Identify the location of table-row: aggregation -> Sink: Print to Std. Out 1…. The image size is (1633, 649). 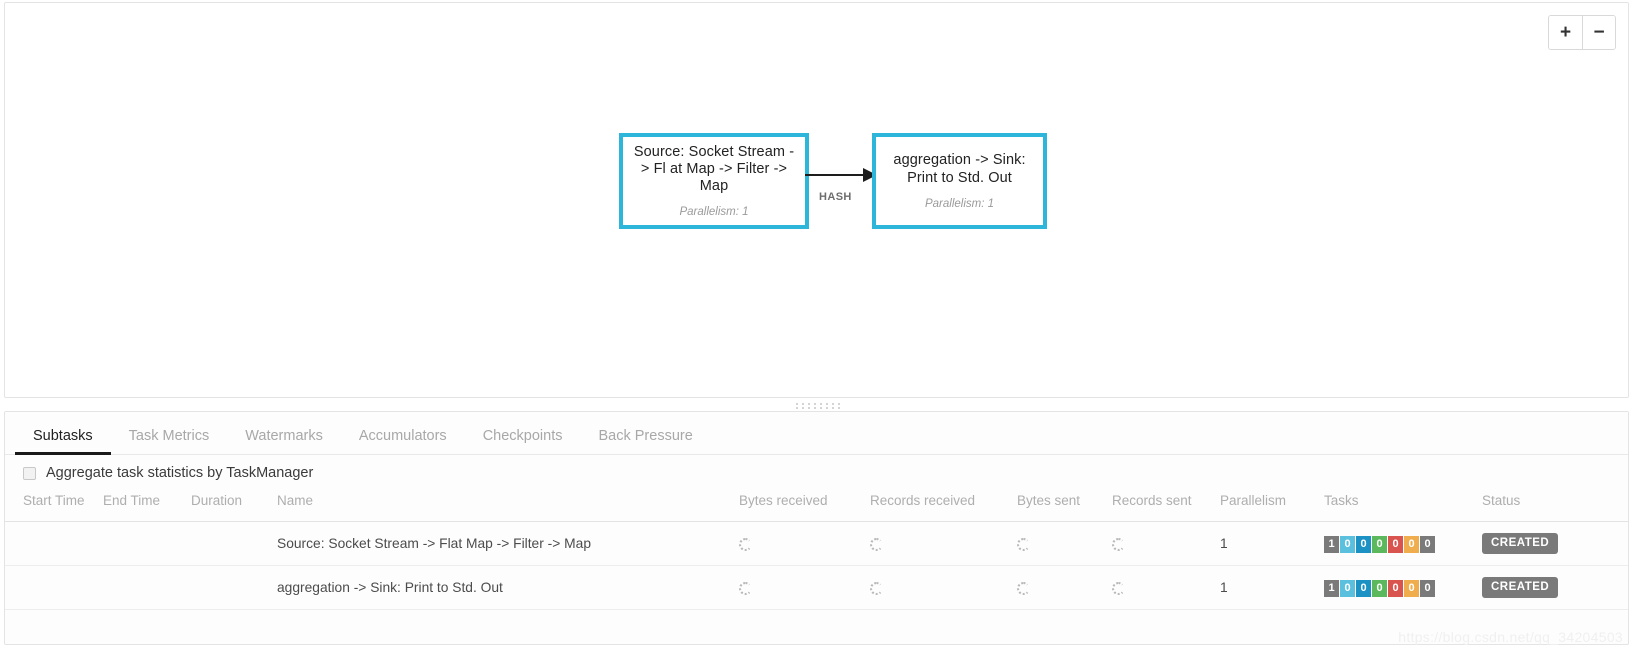
(816, 587).